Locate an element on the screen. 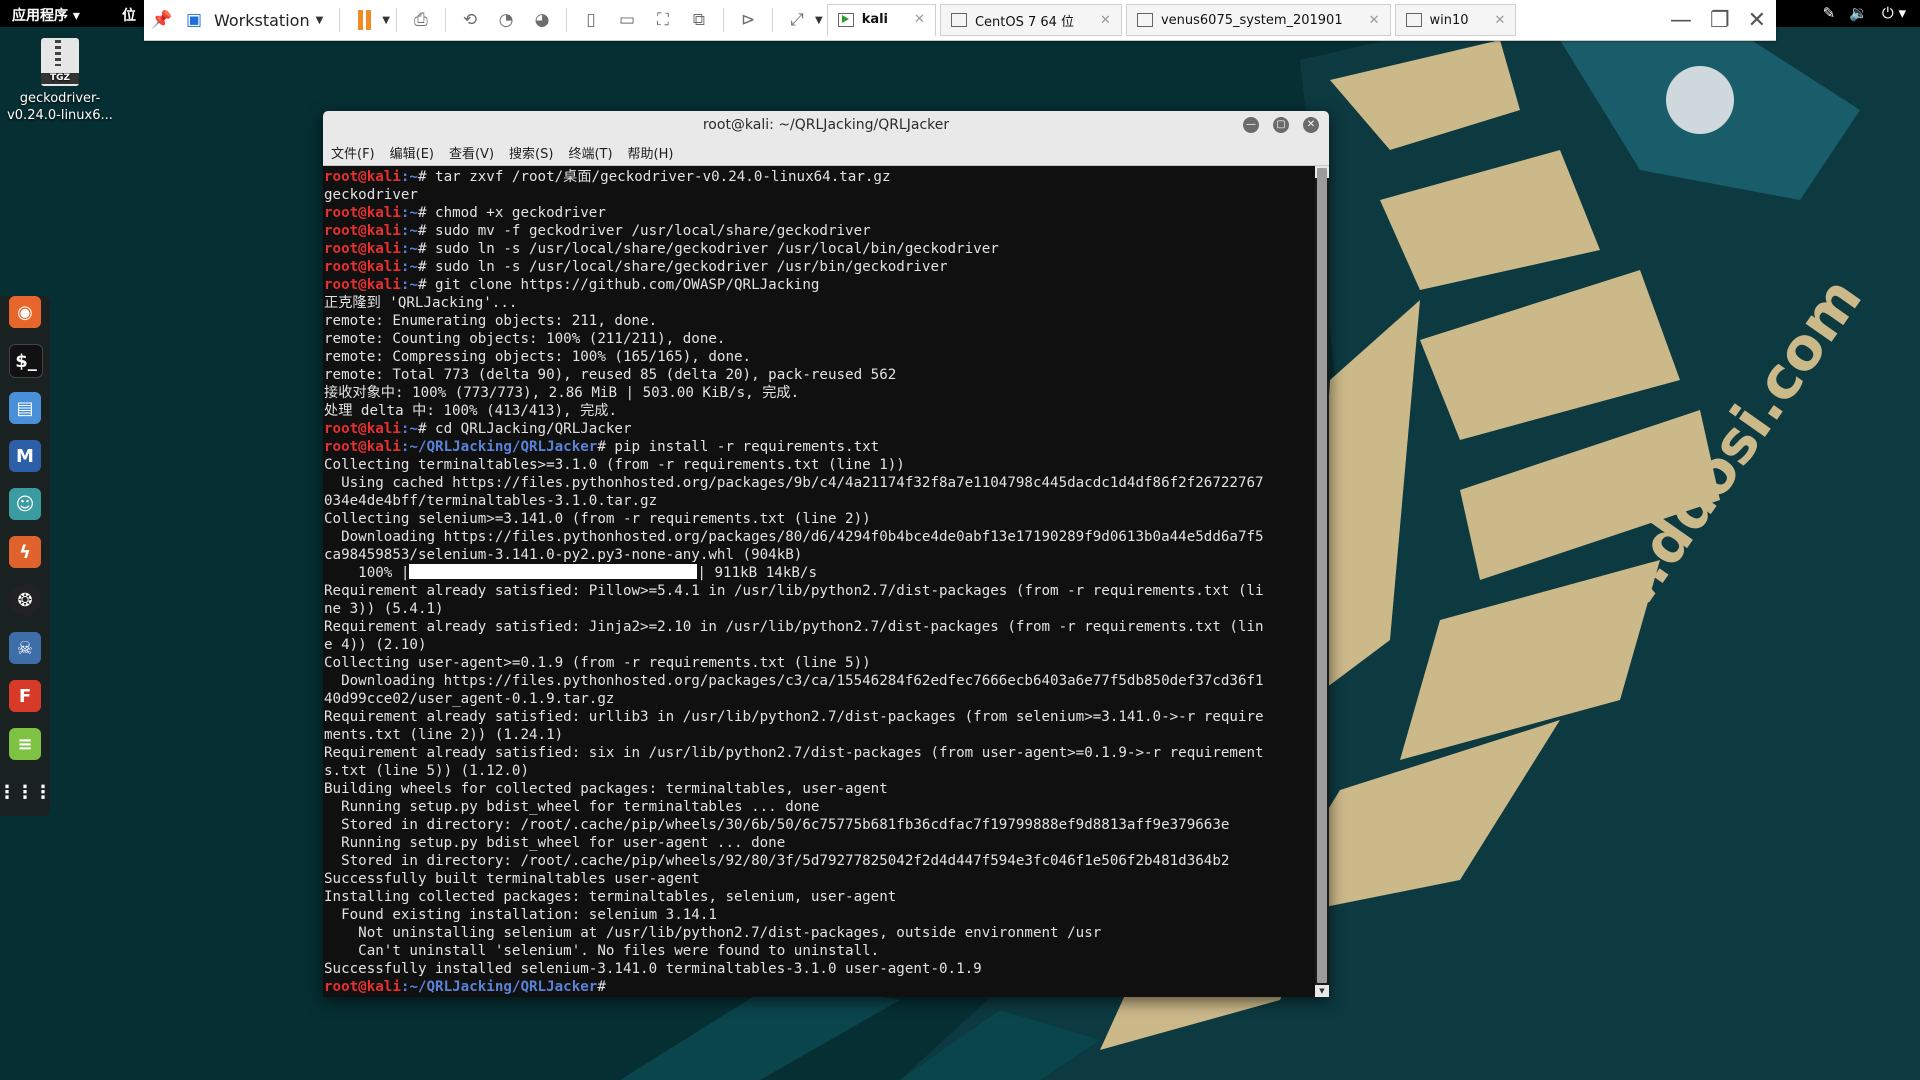  scrollbar-thumb is located at coordinates (1322, 575).